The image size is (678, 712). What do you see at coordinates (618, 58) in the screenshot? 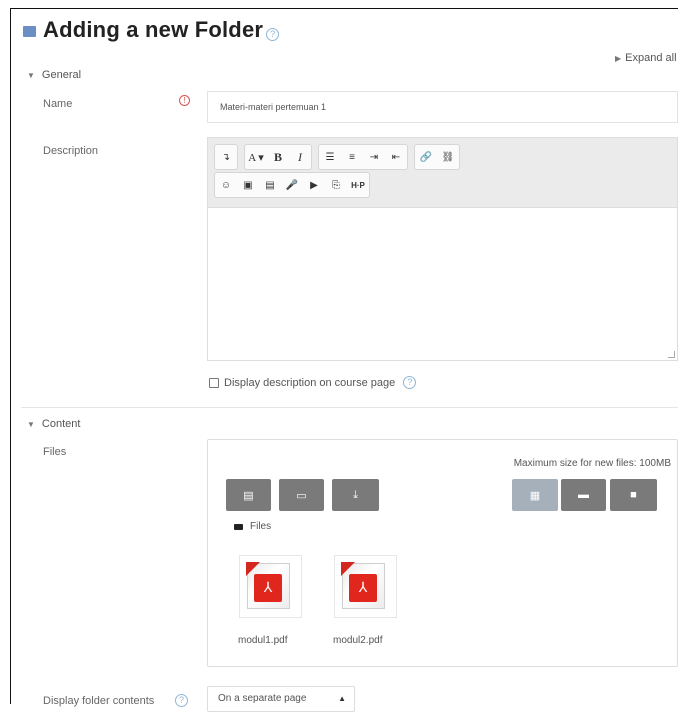
I see `triangle-right-icon: ▶` at bounding box center [618, 58].